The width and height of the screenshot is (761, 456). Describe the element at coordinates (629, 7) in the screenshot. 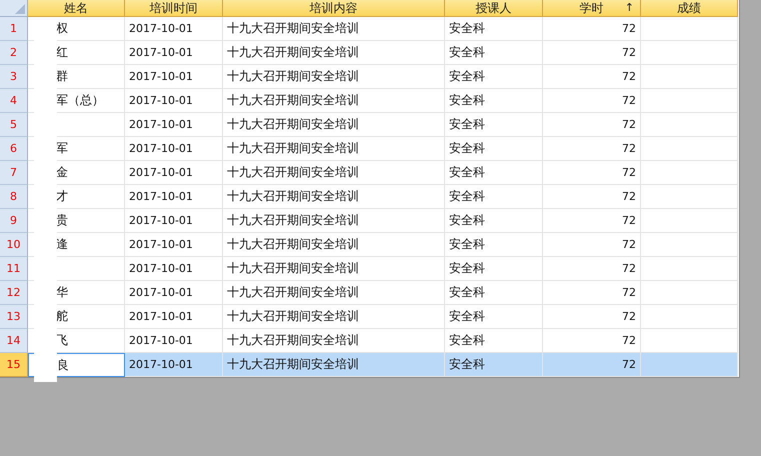

I see `sort-indicator: ↑` at that location.